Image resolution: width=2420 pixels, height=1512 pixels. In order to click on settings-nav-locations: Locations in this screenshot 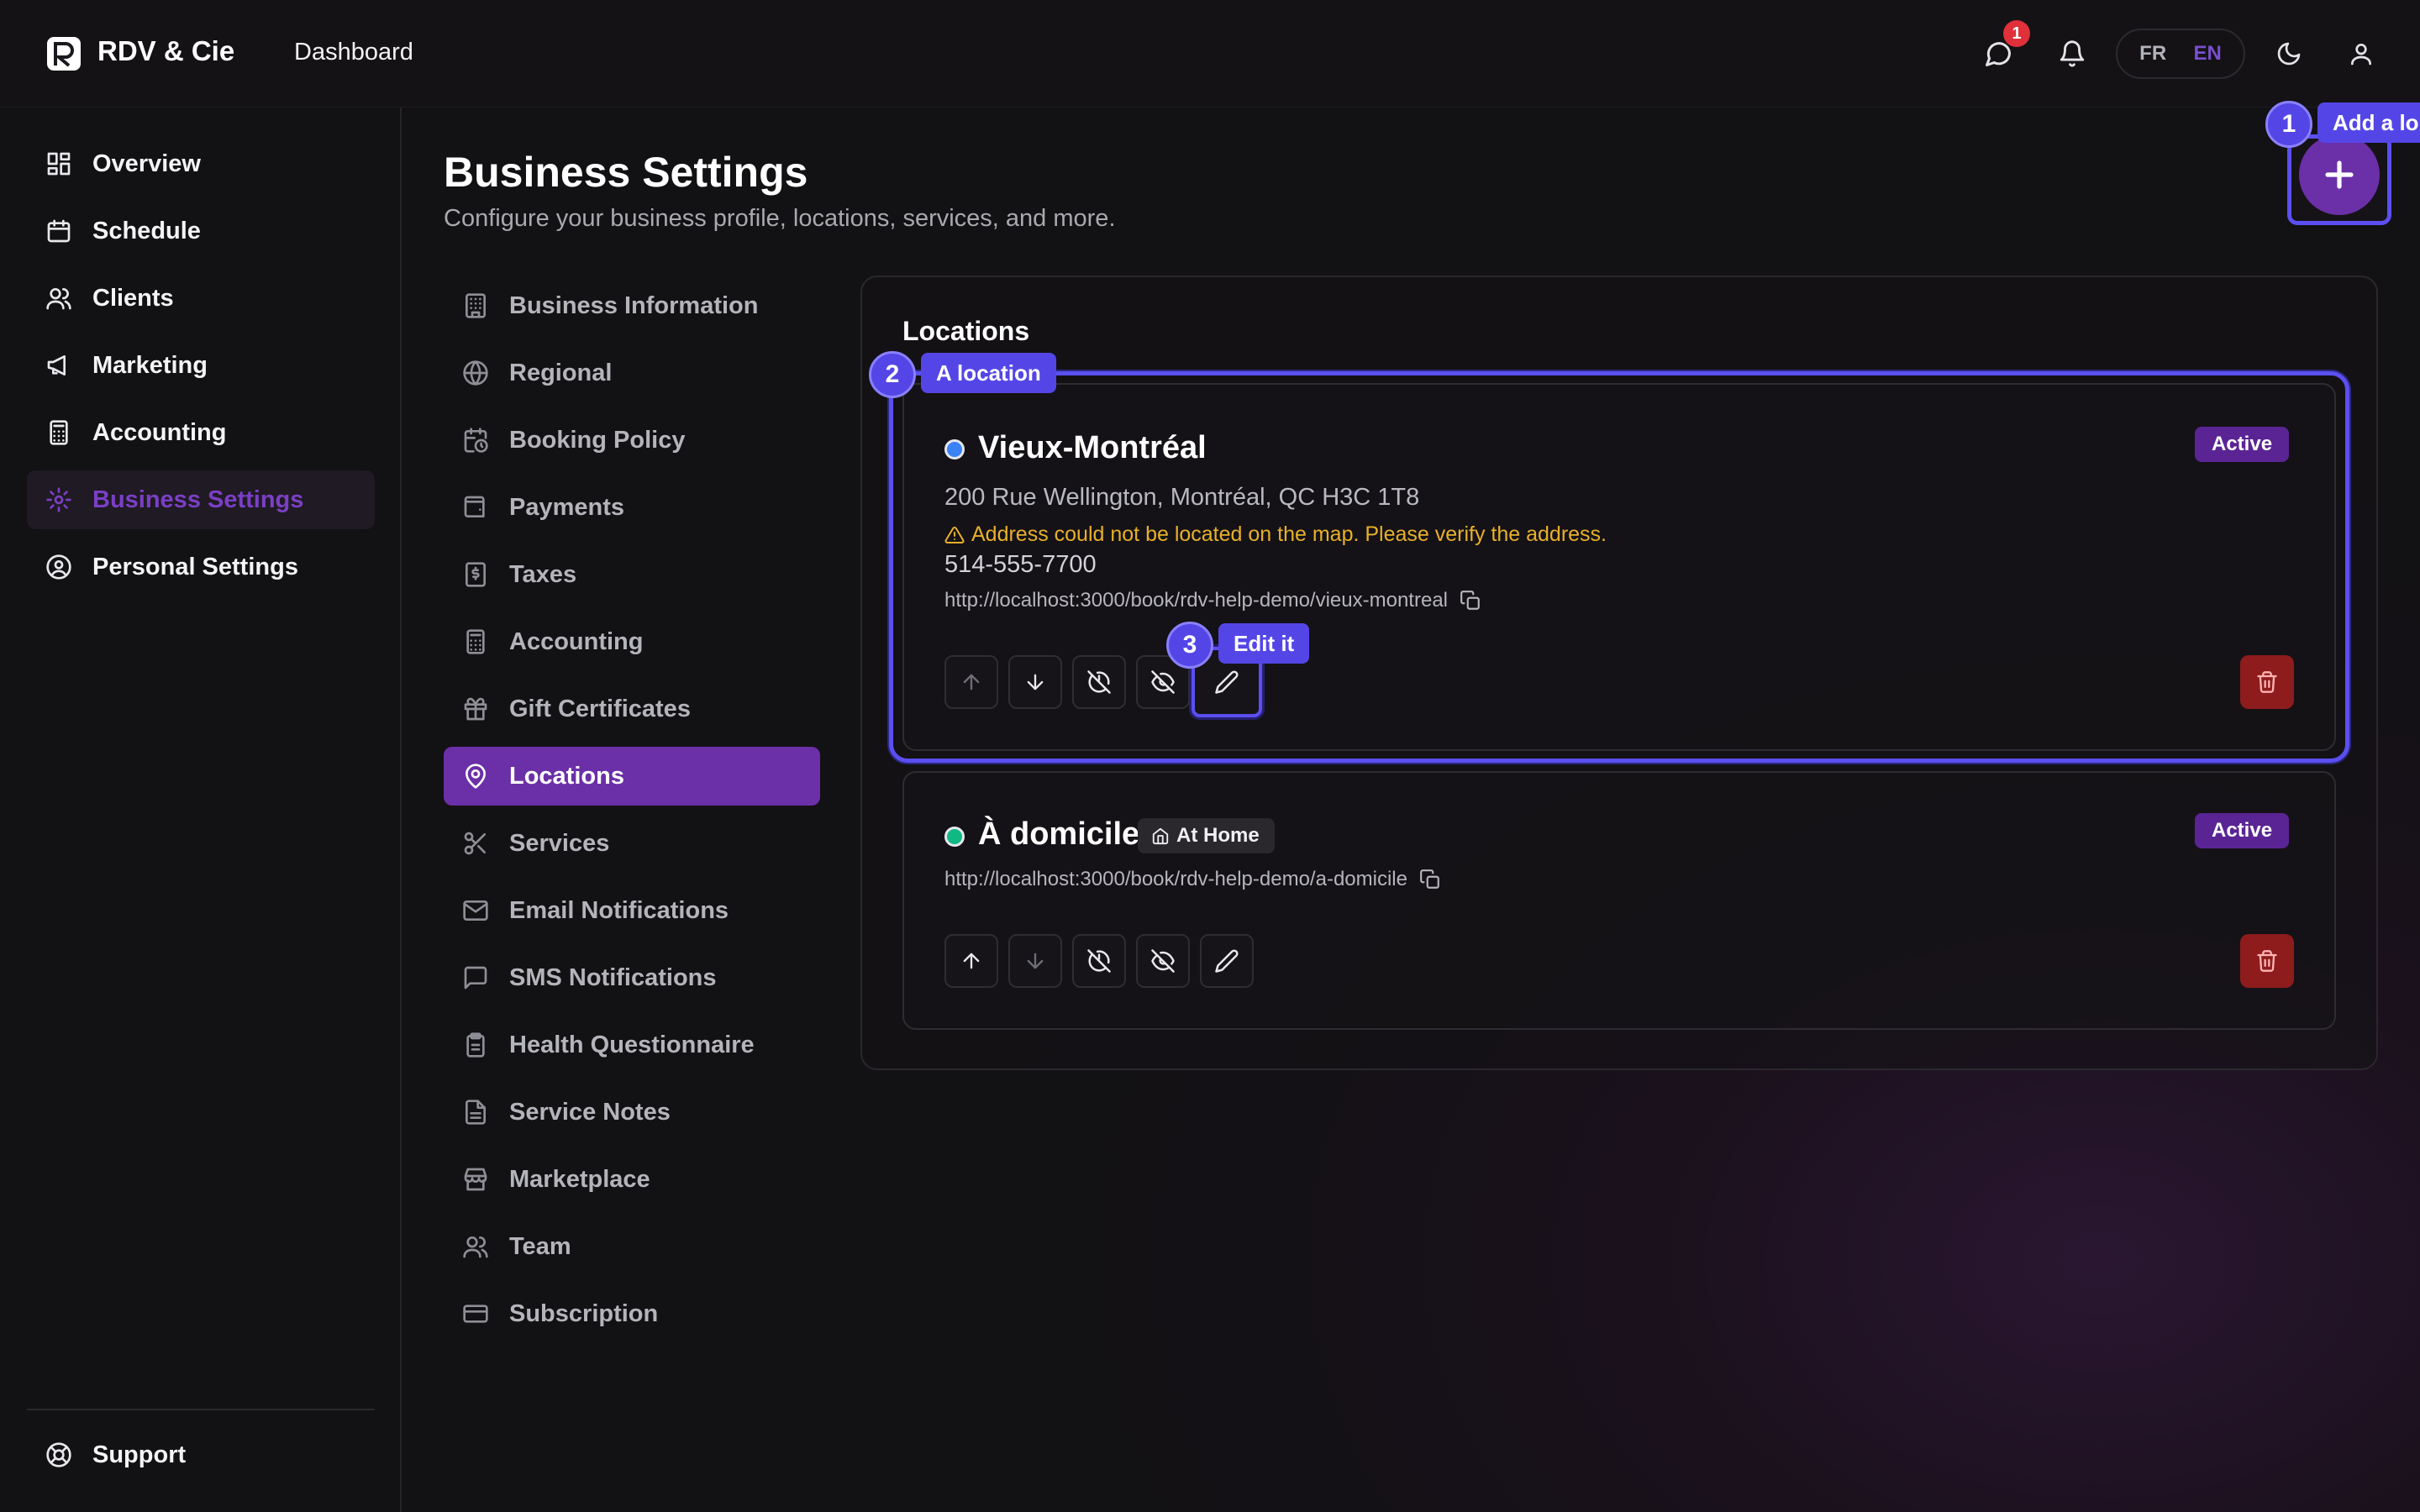, I will do `click(632, 776)`.